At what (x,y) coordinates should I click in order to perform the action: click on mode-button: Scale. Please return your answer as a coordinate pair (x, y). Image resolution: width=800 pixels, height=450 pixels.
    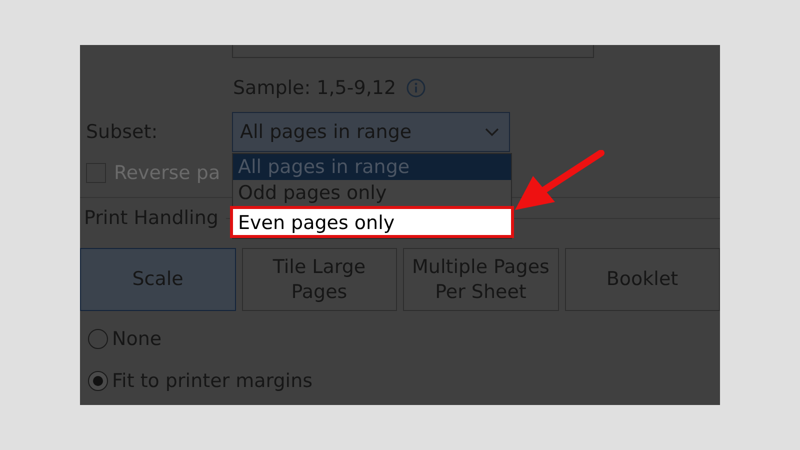
    Looking at the image, I should click on (158, 279).